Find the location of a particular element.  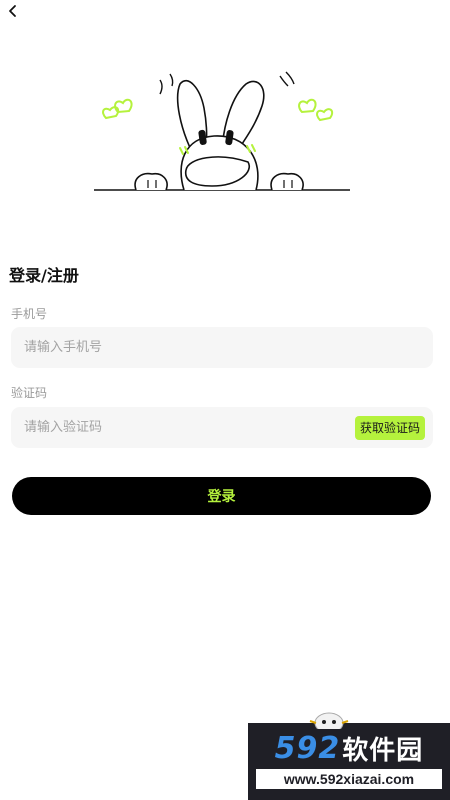

mascot-icon is located at coordinates (329, 720).